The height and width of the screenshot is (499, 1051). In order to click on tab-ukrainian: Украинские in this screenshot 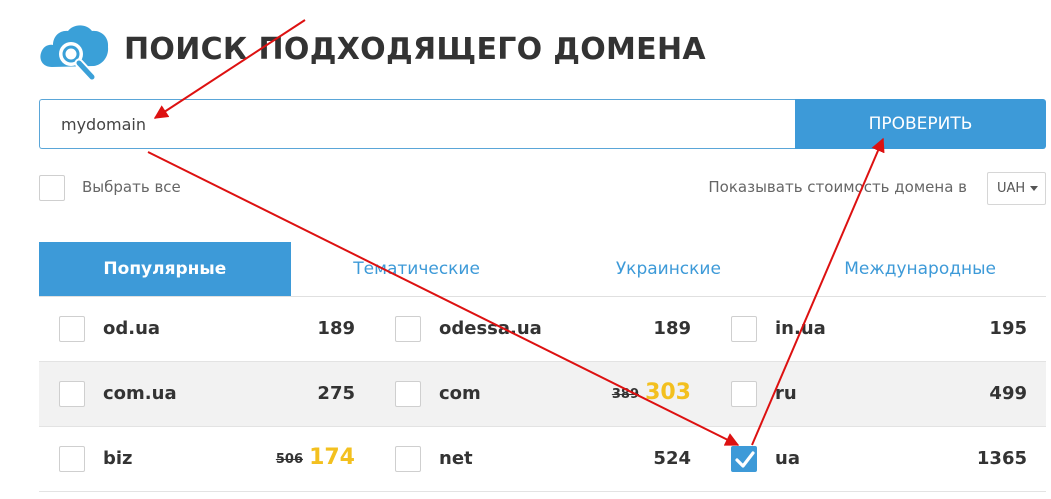, I will do `click(669, 269)`.